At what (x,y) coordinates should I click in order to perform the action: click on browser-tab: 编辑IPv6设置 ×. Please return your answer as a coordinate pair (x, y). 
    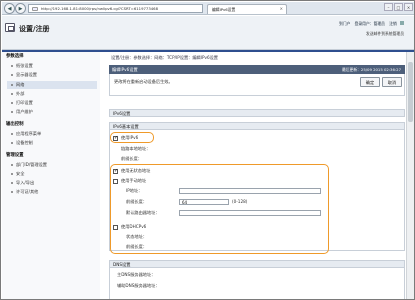
    Looking at the image, I should click on (247, 9).